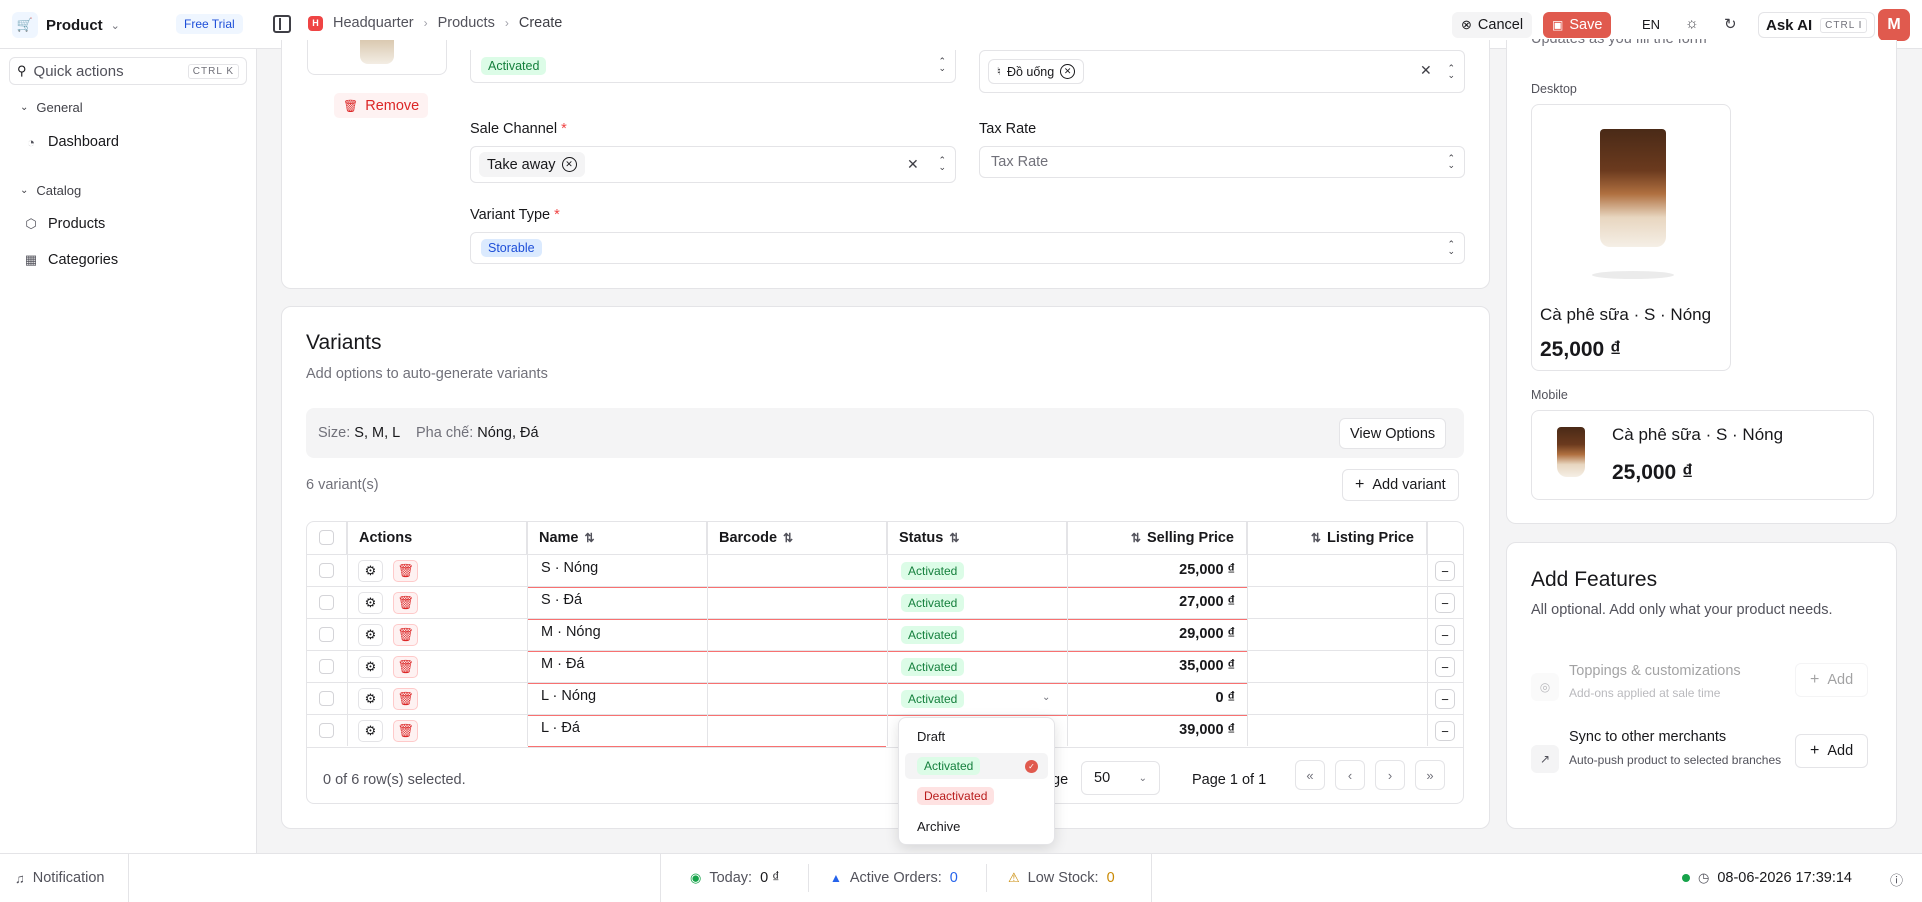  What do you see at coordinates (797, 538) in the screenshot?
I see `column-barcode: Barcode ⇅` at bounding box center [797, 538].